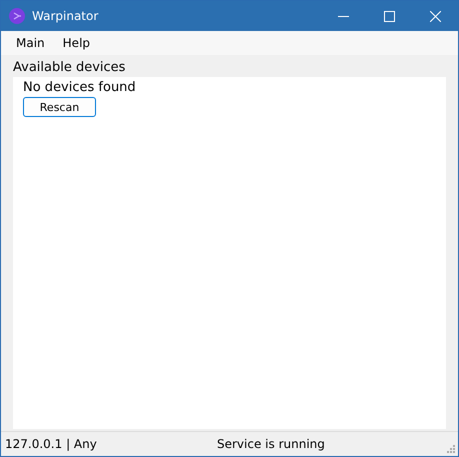 The height and width of the screenshot is (457, 459). I want to click on window-title: Warpinator, so click(66, 16).